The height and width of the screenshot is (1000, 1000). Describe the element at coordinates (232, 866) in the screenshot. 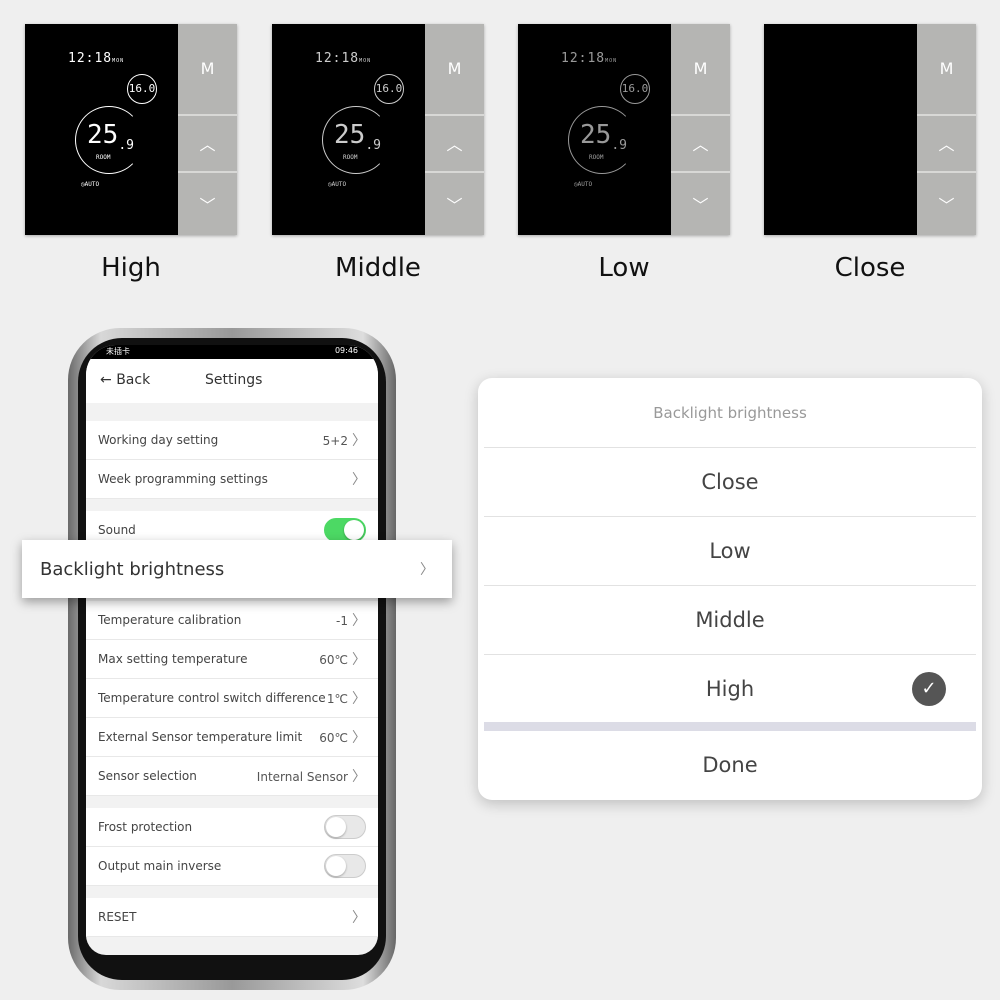

I see `settings-row: Output main inverse` at that location.